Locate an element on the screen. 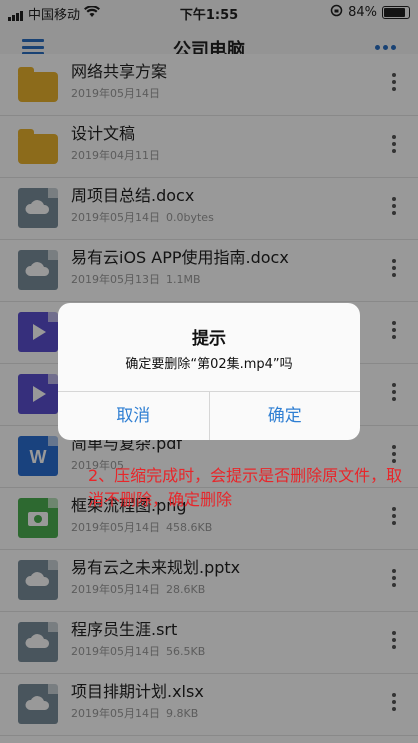 This screenshot has width=418, height=743. dialog-title: 提示 is located at coordinates (209, 339).